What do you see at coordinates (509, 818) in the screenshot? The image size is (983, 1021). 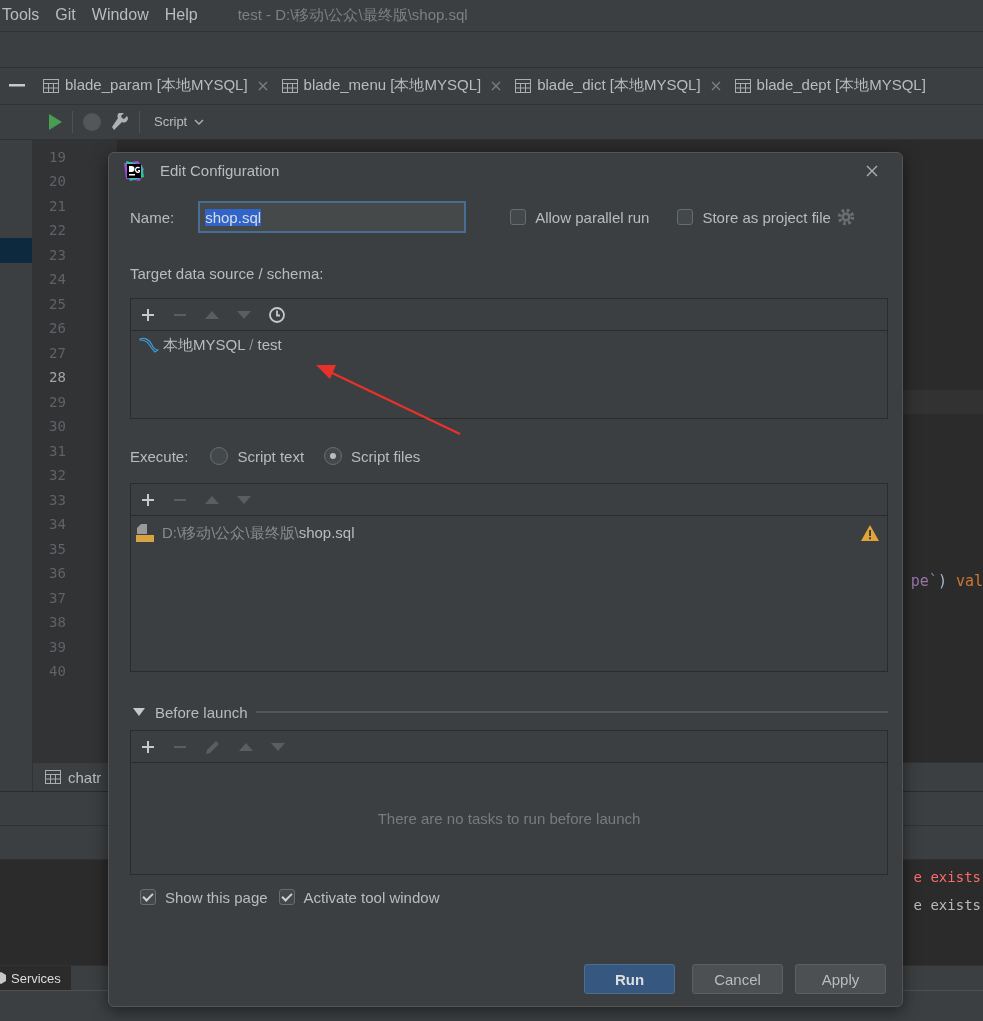 I see `empty-list-text: There are no tasks to run before launch` at bounding box center [509, 818].